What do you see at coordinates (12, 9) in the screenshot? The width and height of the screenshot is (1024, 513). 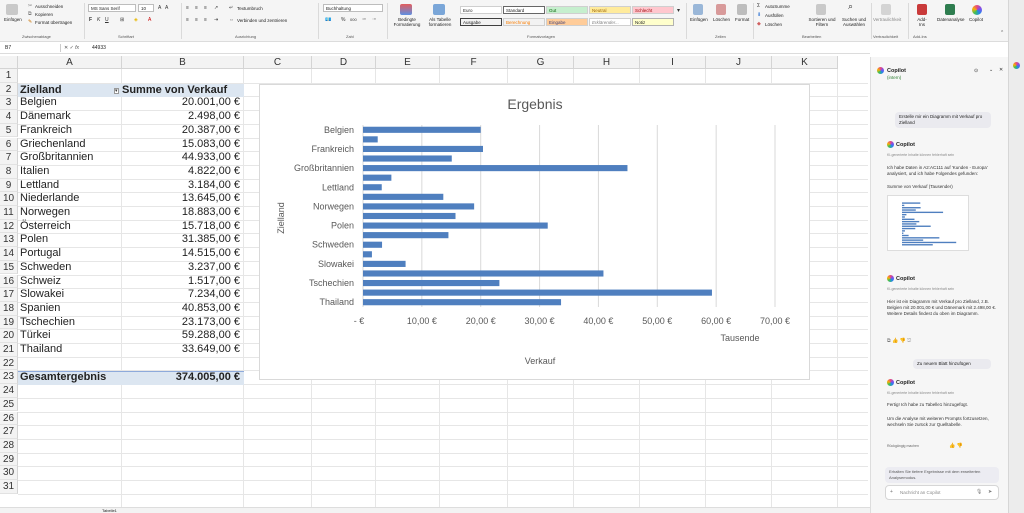 I see `paste-icon` at bounding box center [12, 9].